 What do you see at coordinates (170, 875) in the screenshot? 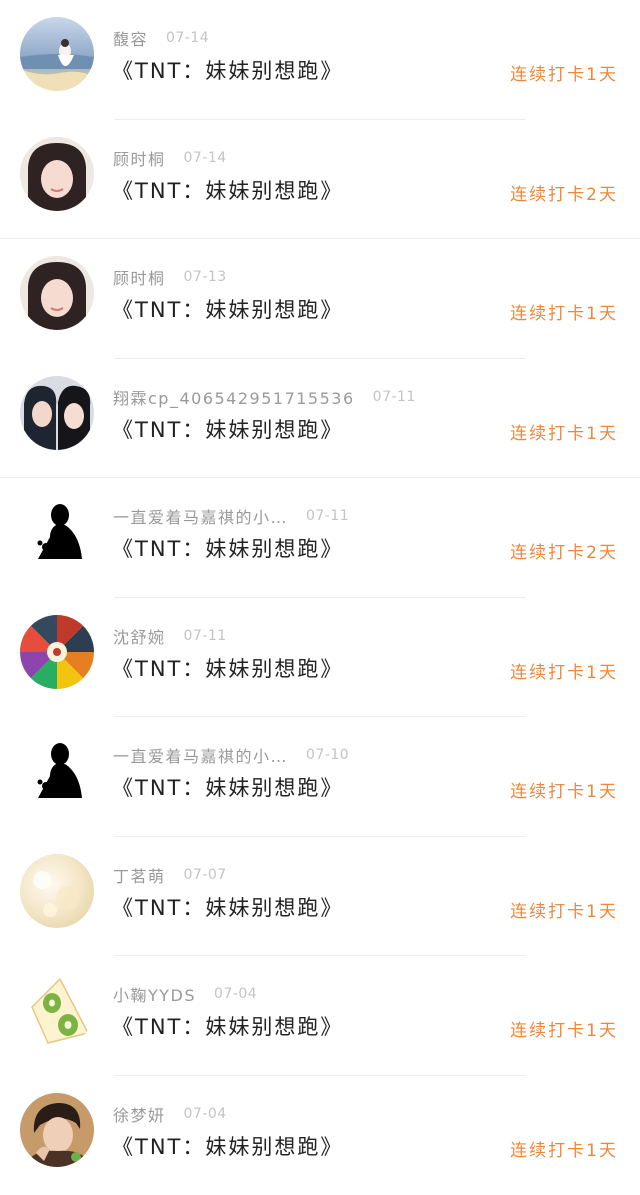
I see `entry-meta: 丁茗萌 07-07` at bounding box center [170, 875].